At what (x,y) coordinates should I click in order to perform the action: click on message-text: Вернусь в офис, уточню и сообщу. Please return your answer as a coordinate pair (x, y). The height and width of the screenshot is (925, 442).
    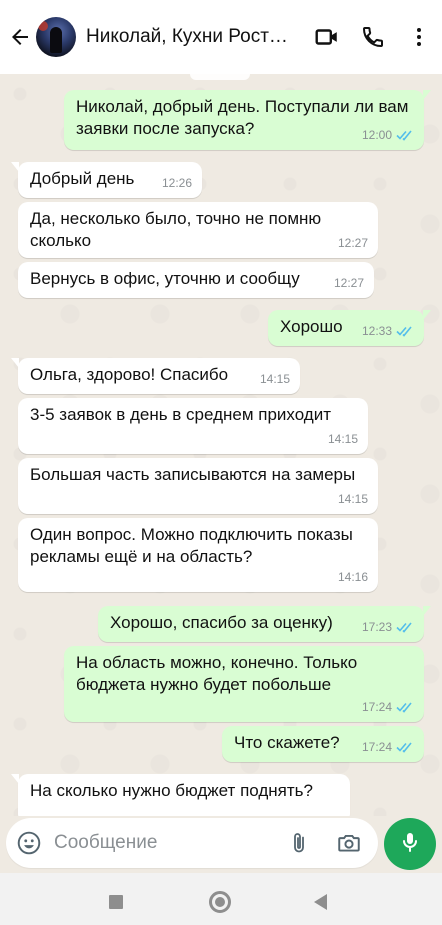
    Looking at the image, I should click on (165, 278).